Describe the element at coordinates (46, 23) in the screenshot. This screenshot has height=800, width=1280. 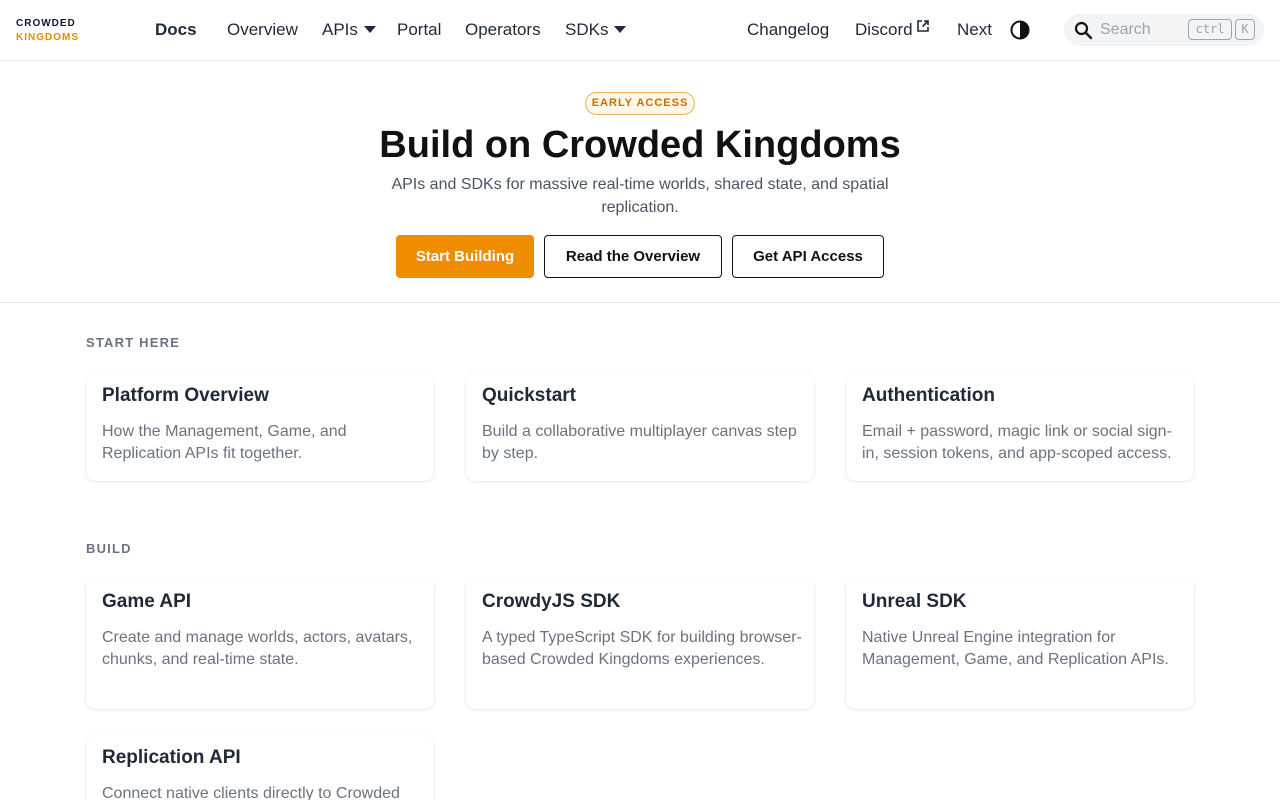
I see `logo-line-1: CROWDED` at that location.